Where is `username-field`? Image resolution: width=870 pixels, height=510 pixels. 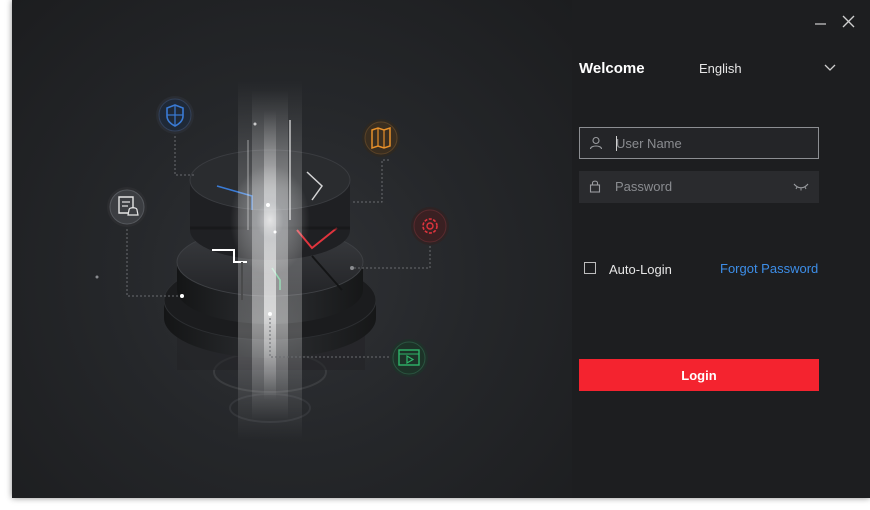
username-field is located at coordinates (699, 143).